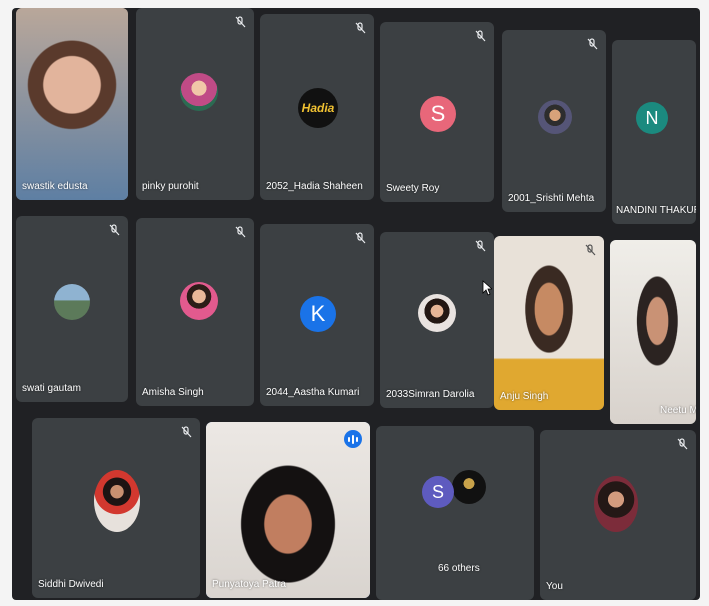 The image size is (709, 606). I want to click on participant-name: Punyatoya Patra, so click(249, 584).